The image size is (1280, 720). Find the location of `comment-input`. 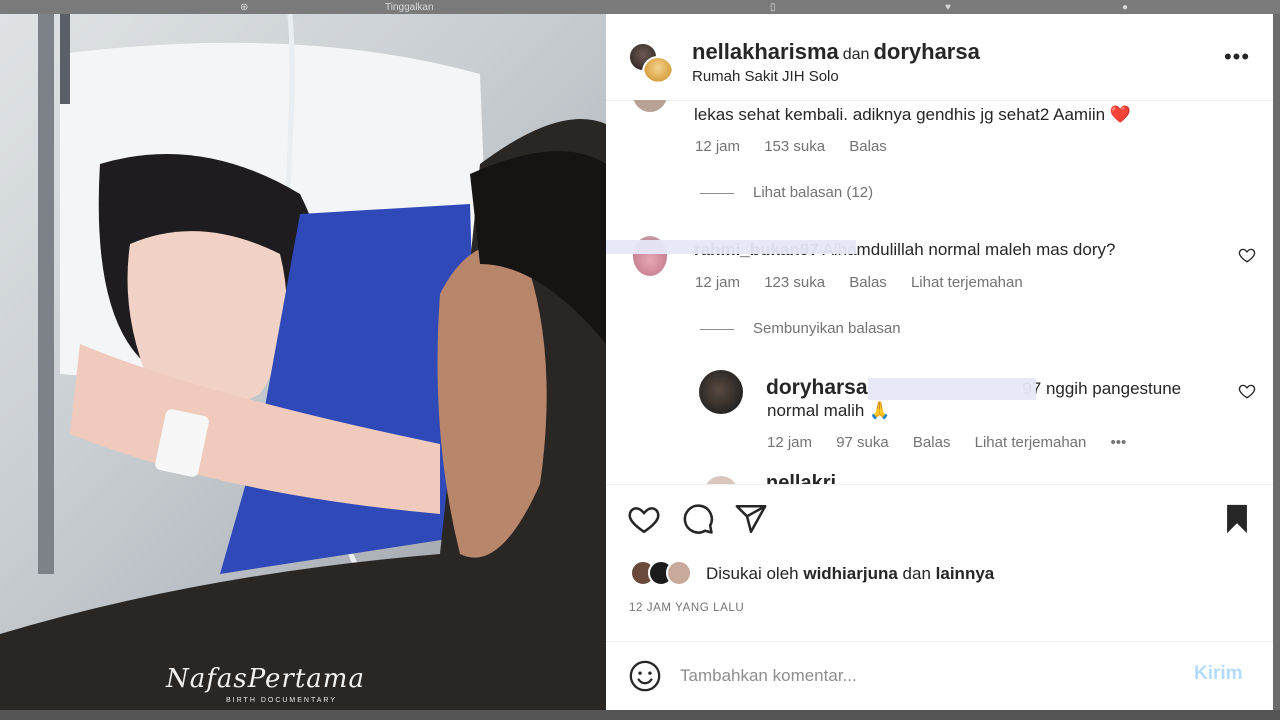

comment-input is located at coordinates (930, 676).